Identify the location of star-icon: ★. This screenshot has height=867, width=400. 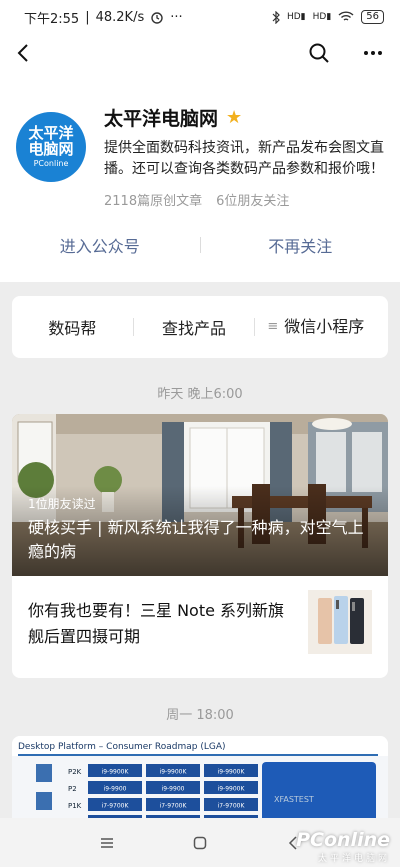
(234, 117).